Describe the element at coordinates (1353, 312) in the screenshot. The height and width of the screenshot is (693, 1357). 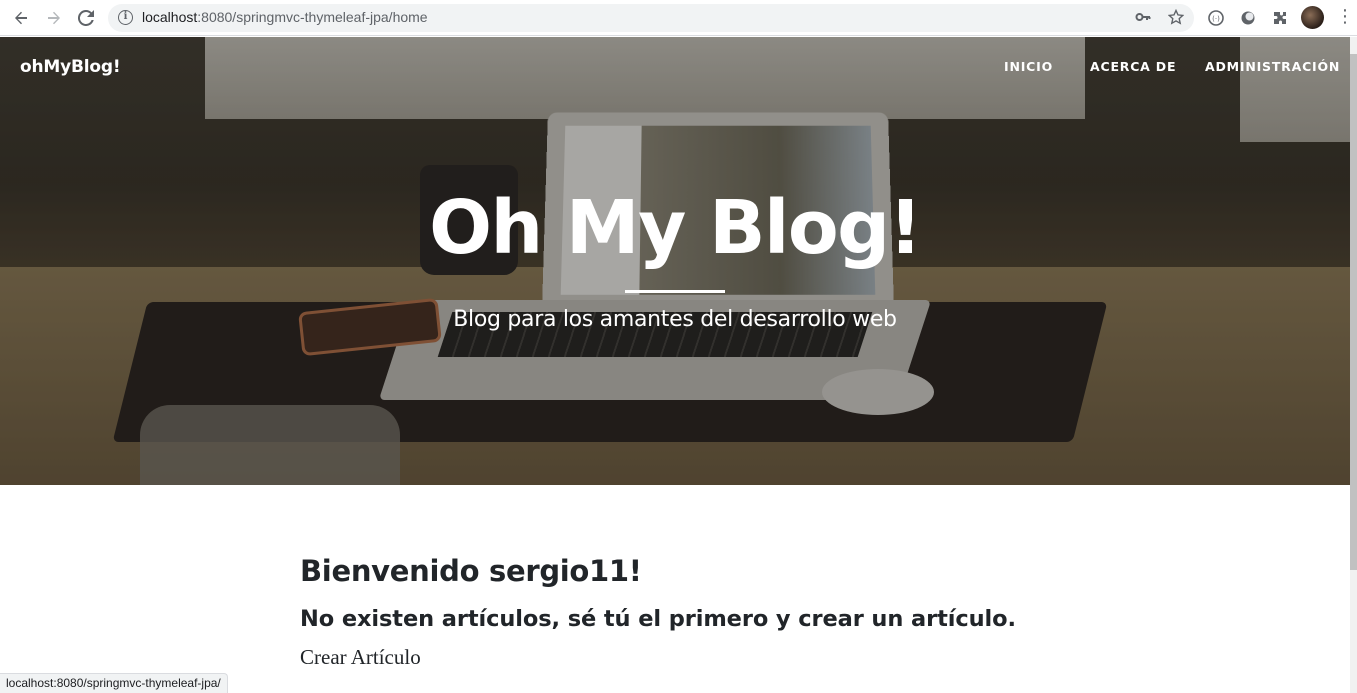
I see `scrollbar-thumb` at that location.